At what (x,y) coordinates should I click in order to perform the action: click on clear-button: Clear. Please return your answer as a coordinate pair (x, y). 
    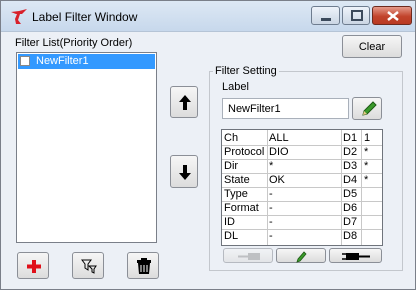
    Looking at the image, I should click on (372, 46).